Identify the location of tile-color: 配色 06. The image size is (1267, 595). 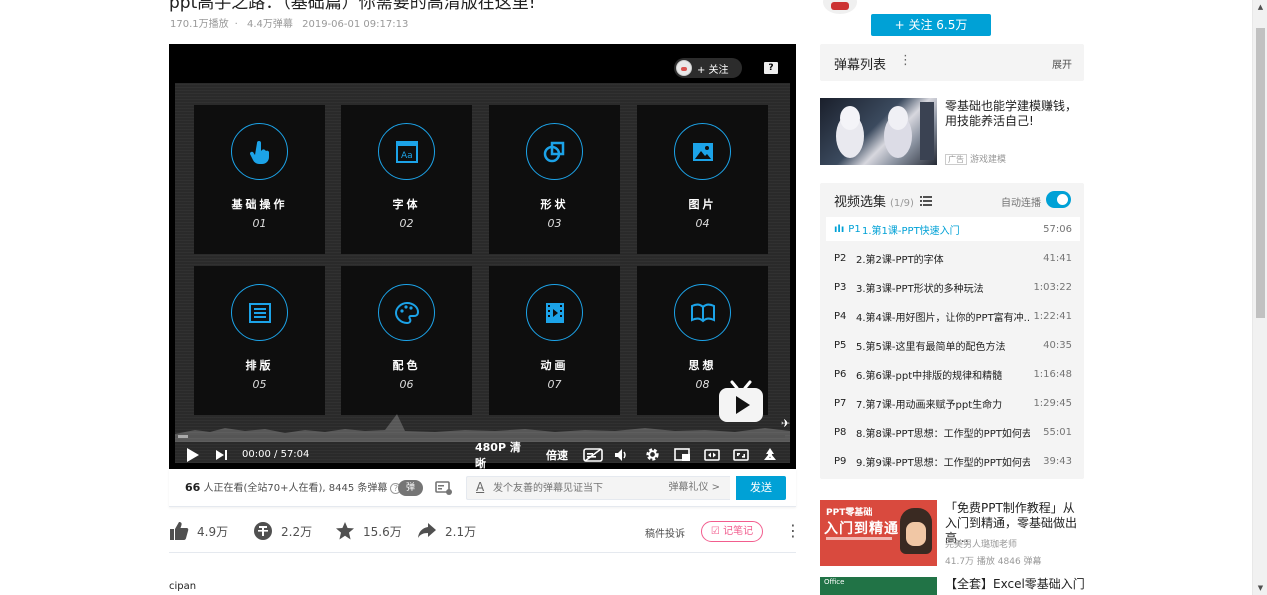
(406, 340).